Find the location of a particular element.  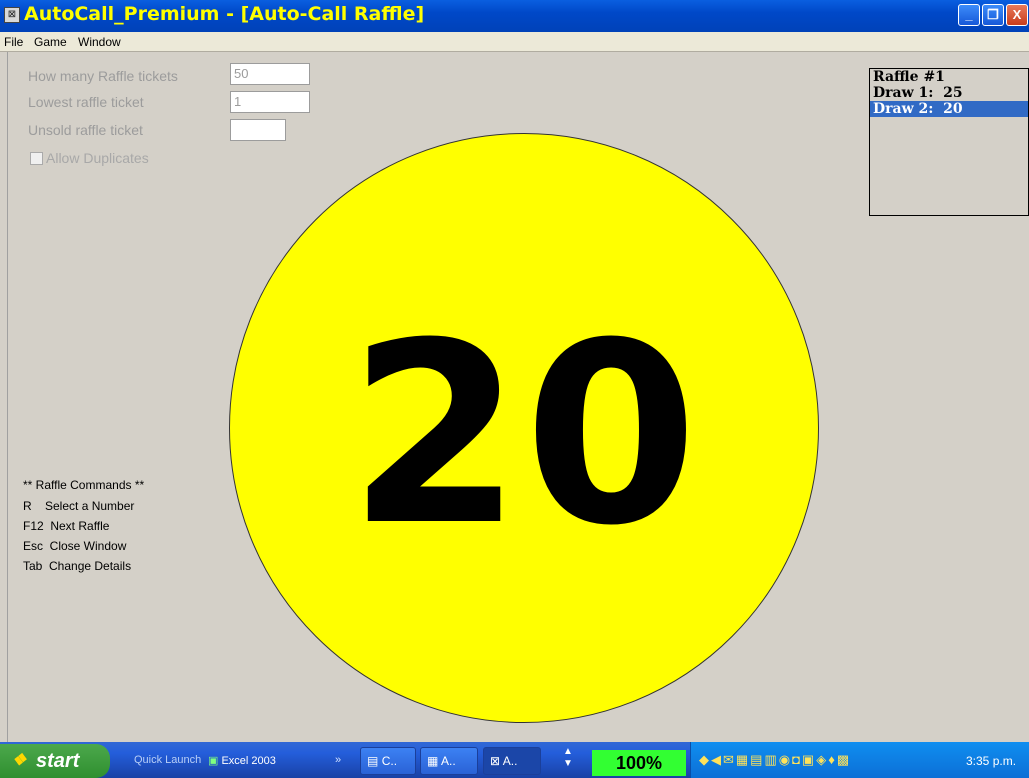

unsold-ticket-input is located at coordinates (258, 130).